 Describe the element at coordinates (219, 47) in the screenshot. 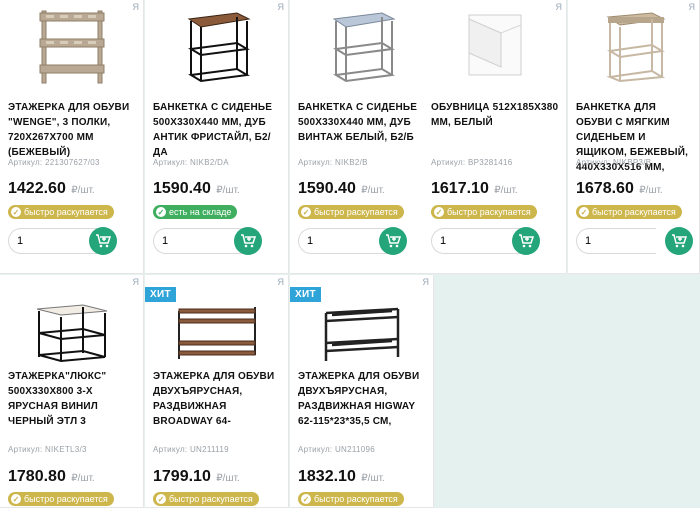

I see `bench-antique-oak-image` at that location.